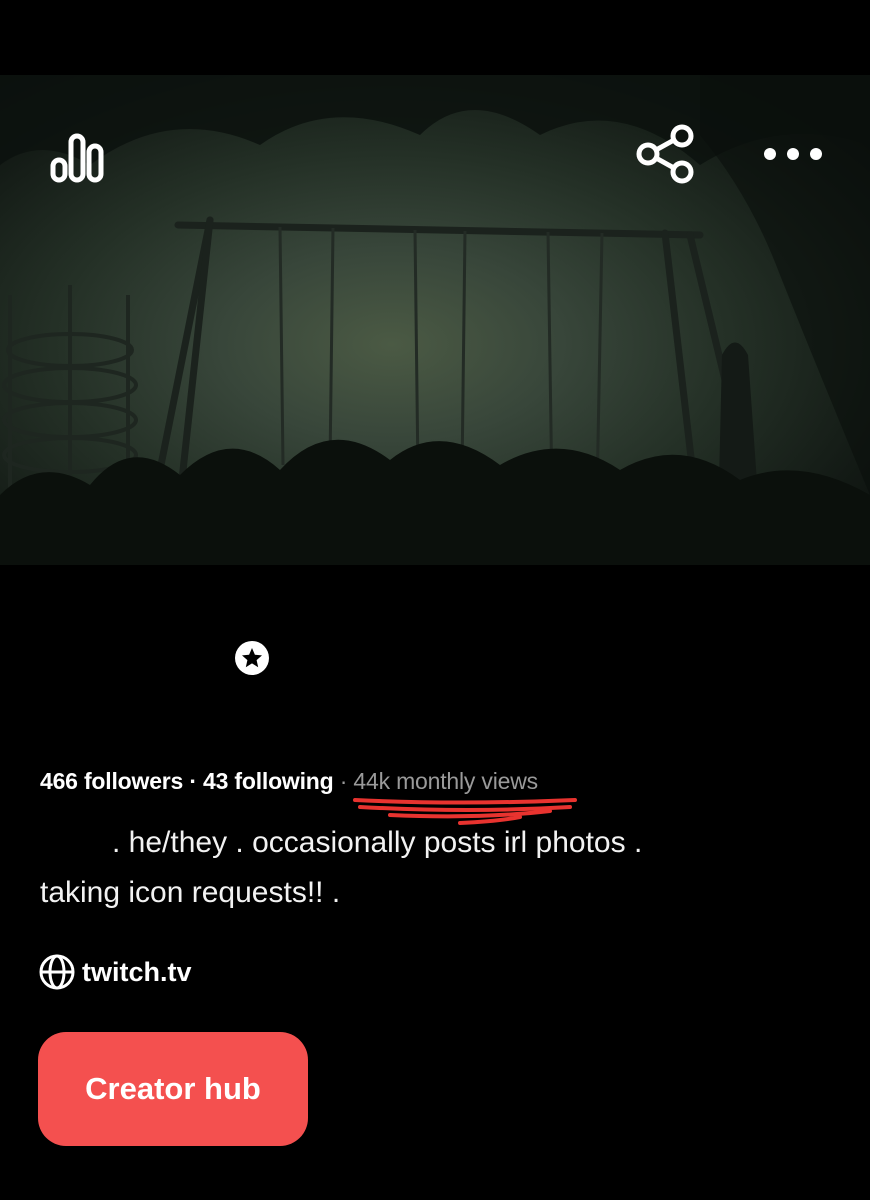 This screenshot has height=1200, width=870. What do you see at coordinates (173, 1089) in the screenshot?
I see `creator-hub-button: Creator hub` at bounding box center [173, 1089].